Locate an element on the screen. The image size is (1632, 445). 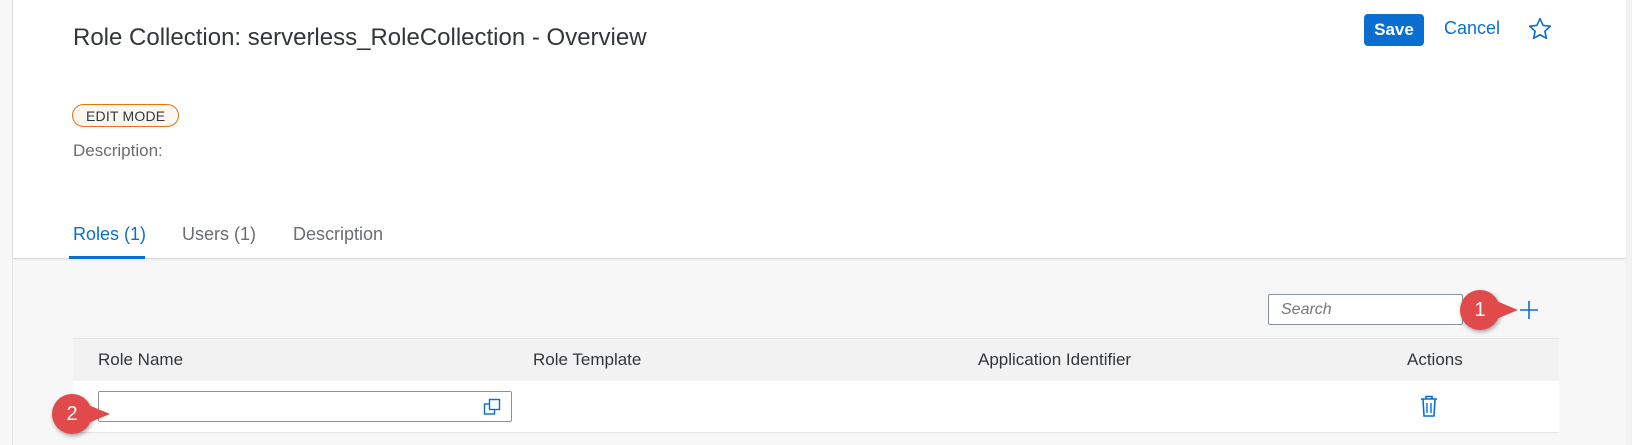
column-header-role-template: Role Template is located at coordinates (587, 359).